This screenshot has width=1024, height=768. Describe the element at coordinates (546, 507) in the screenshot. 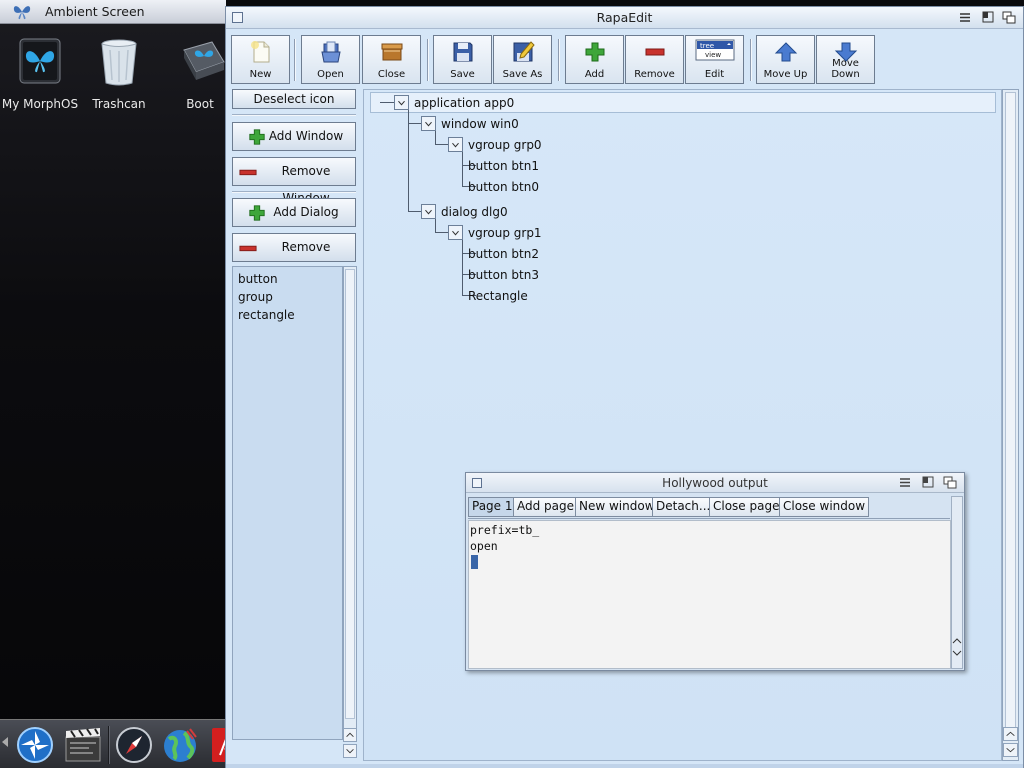

I see `add-page-button: Add page` at that location.